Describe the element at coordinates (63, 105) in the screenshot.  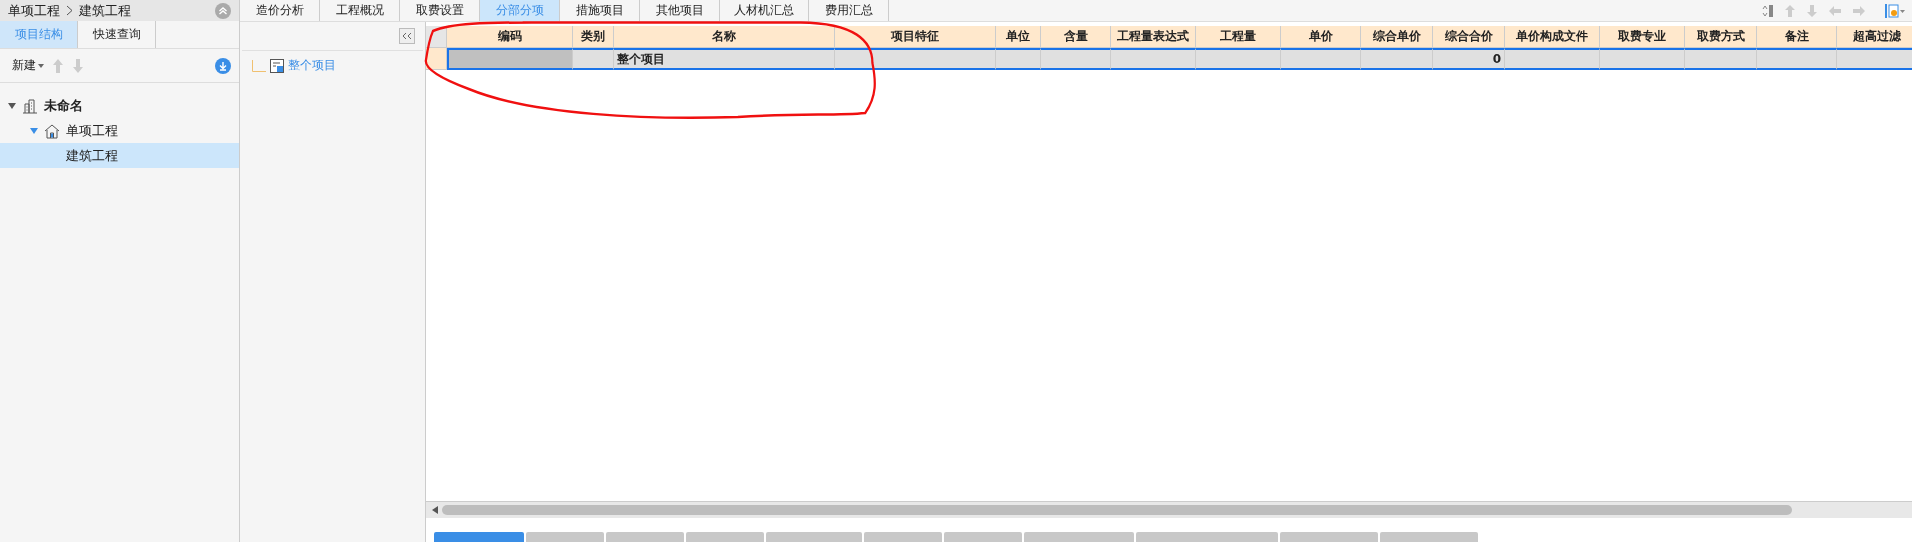
I see `tree-label: 未命名` at that location.